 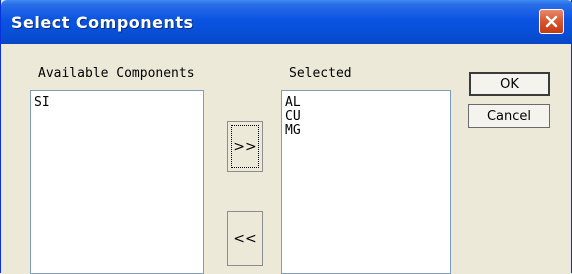 I want to click on list-item: CU, so click(x=366, y=117).